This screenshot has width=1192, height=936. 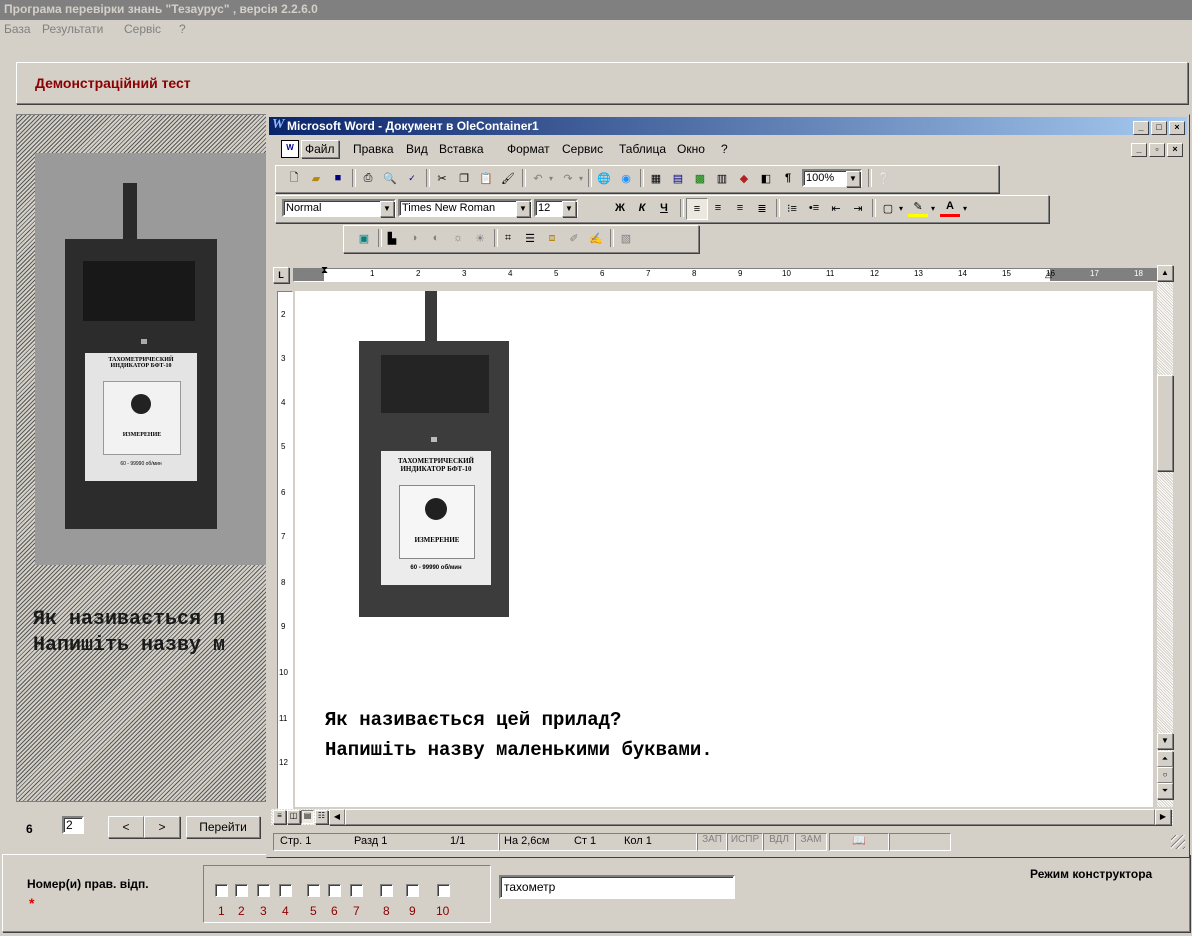 What do you see at coordinates (126, 827) in the screenshot?
I see `prev-button: <` at bounding box center [126, 827].